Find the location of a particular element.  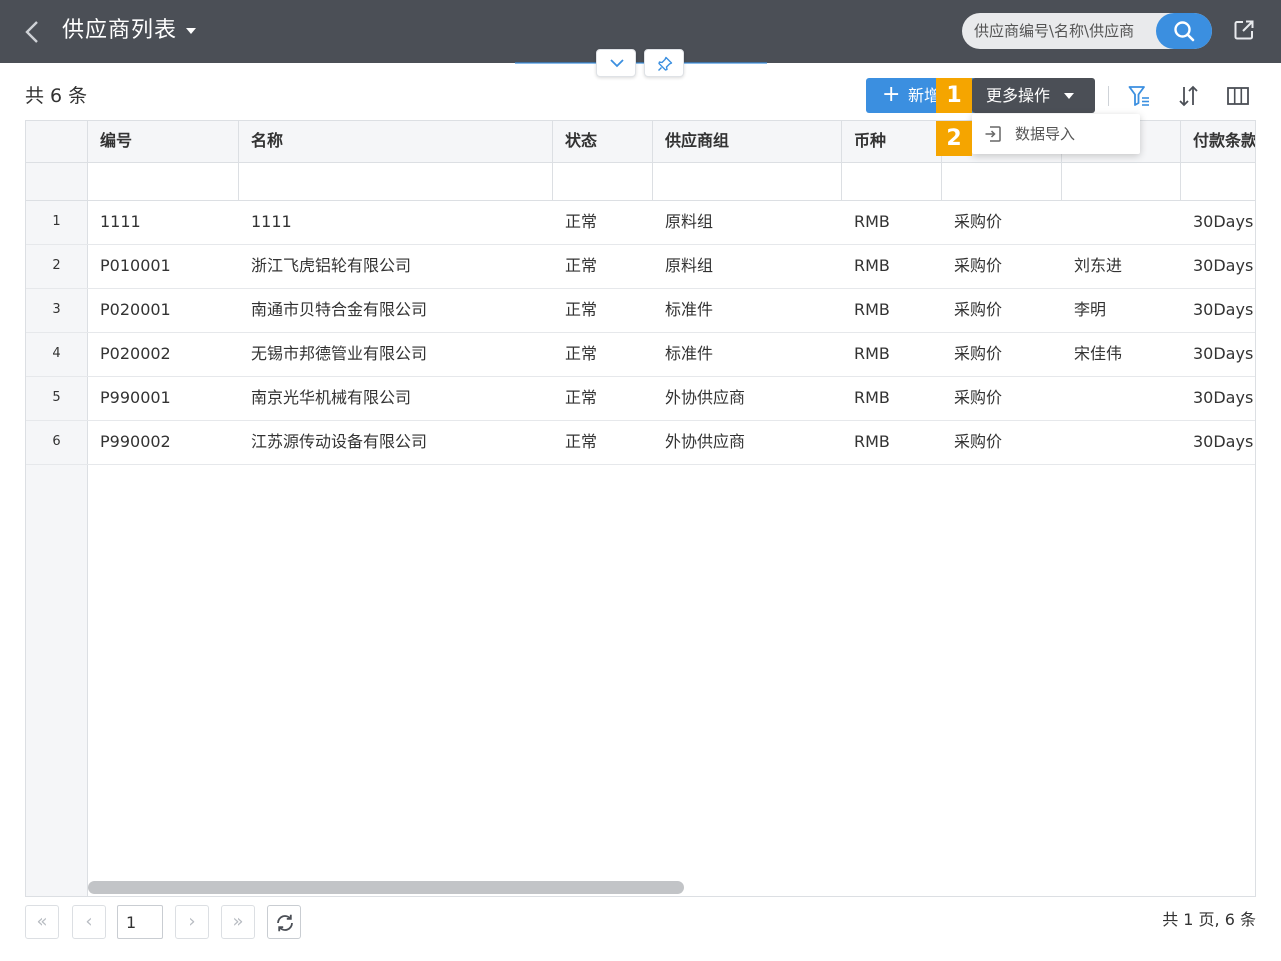

refresh-button is located at coordinates (284, 922).